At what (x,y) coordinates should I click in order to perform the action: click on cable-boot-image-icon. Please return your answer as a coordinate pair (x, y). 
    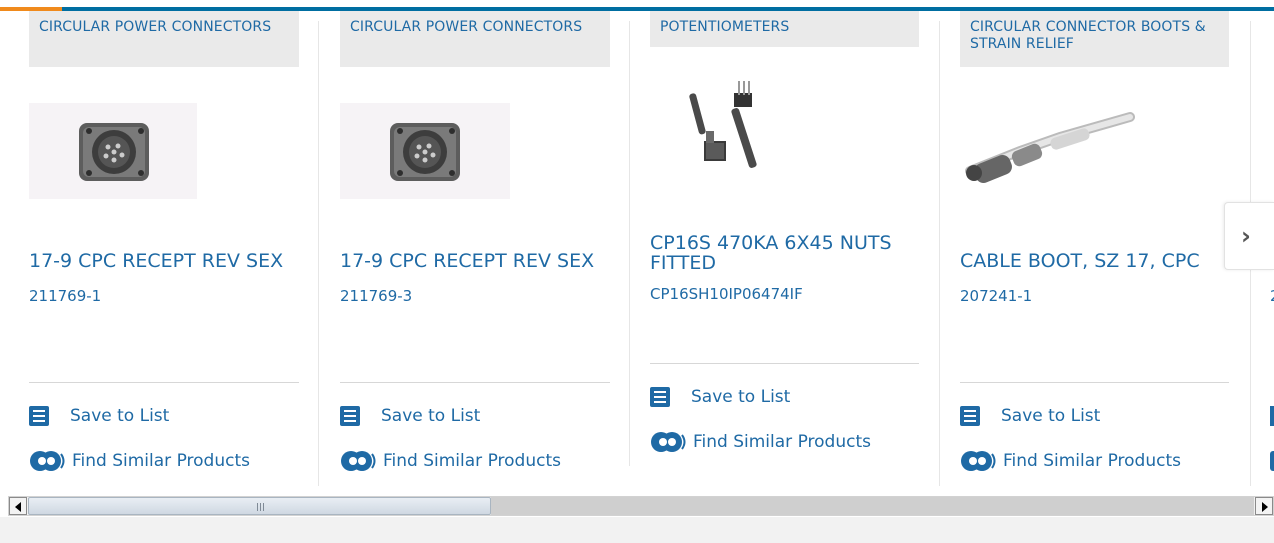
    Looking at the image, I should click on (1050, 147).